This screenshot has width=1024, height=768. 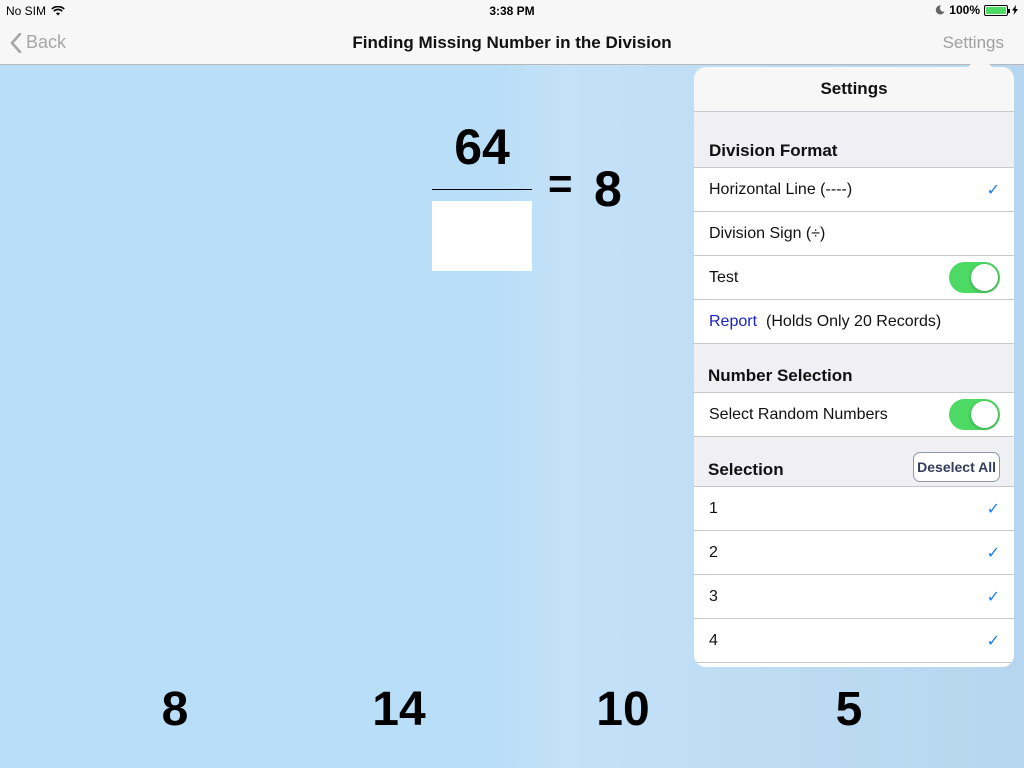 What do you see at coordinates (608, 189) in the screenshot?
I see `quotient: 8` at bounding box center [608, 189].